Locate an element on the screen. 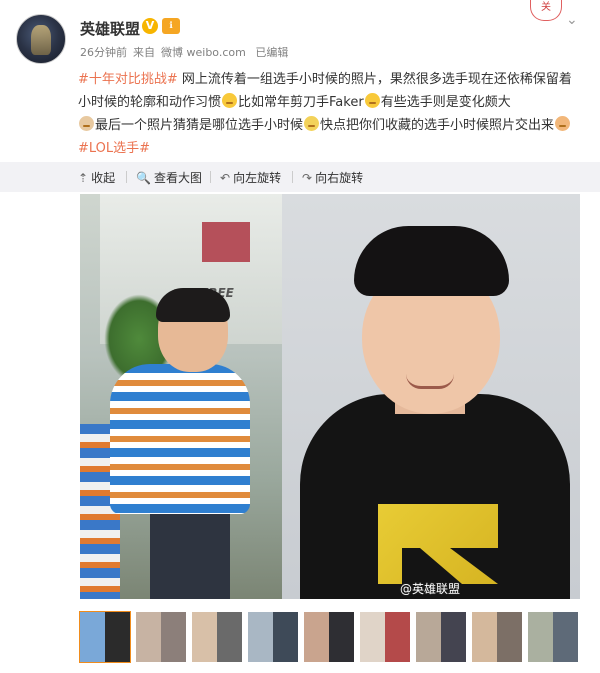 Image resolution: width=600 pixels, height=673 pixels. thumbnail-strip is located at coordinates (329, 637).